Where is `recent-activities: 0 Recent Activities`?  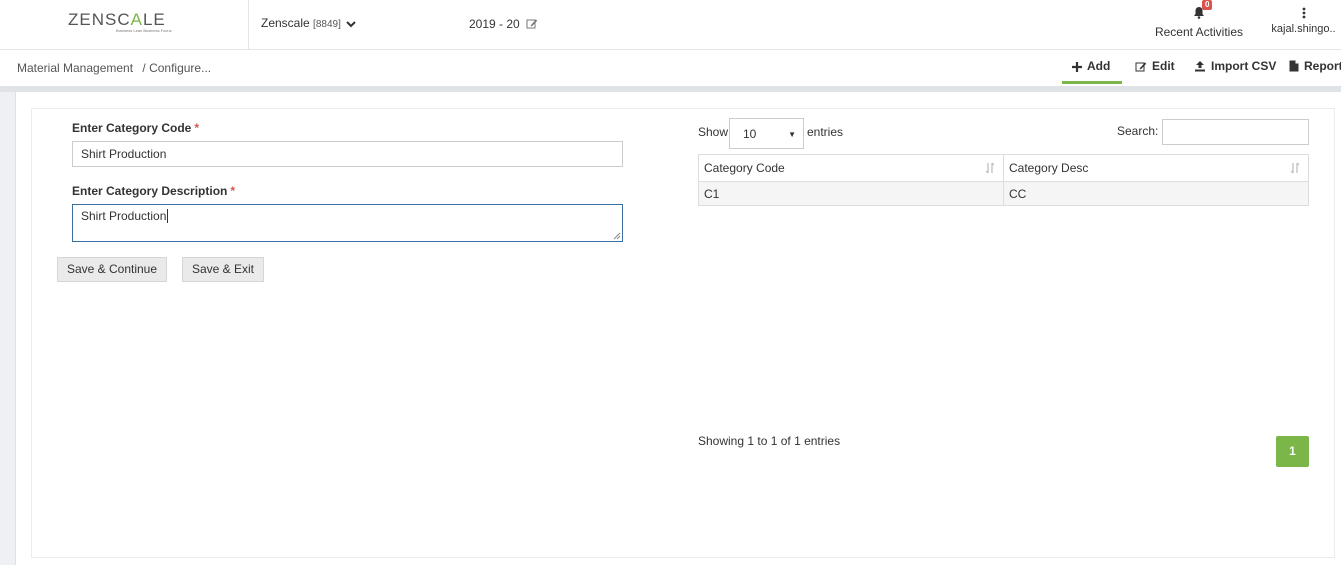 recent-activities: 0 Recent Activities is located at coordinates (1199, 19).